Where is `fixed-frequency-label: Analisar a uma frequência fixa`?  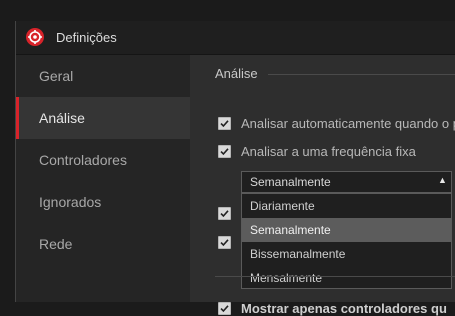 fixed-frequency-label: Analisar a uma frequência fixa is located at coordinates (328, 151).